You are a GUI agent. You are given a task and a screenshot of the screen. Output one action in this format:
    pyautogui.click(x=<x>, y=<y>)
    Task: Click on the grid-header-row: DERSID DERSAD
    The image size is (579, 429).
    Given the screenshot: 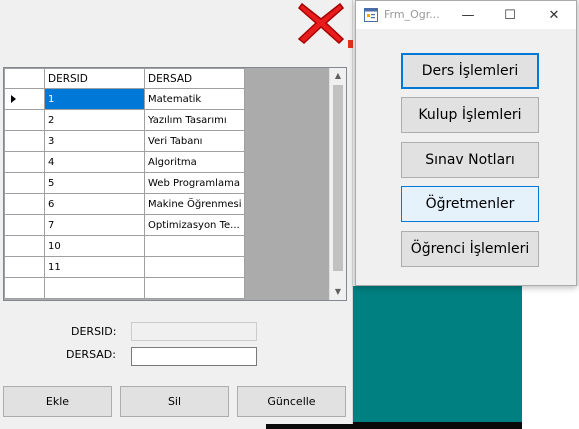 What is the action you would take?
    pyautogui.click(x=124, y=78)
    